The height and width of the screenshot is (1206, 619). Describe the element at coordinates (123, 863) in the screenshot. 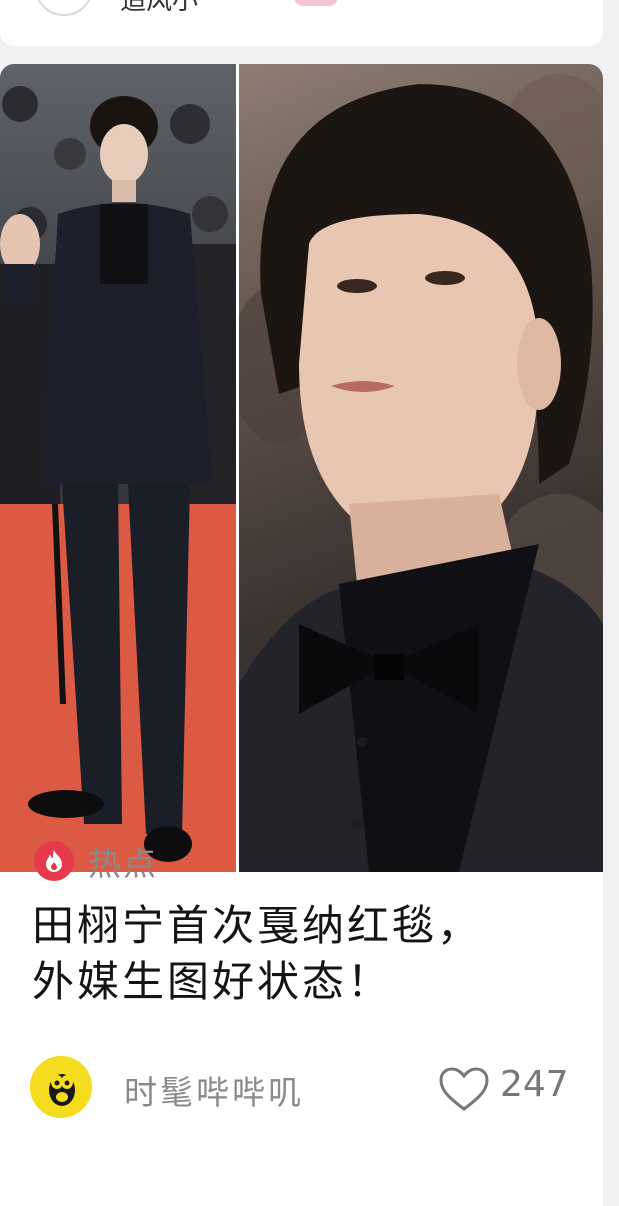

I see `tag-label: 热点` at that location.